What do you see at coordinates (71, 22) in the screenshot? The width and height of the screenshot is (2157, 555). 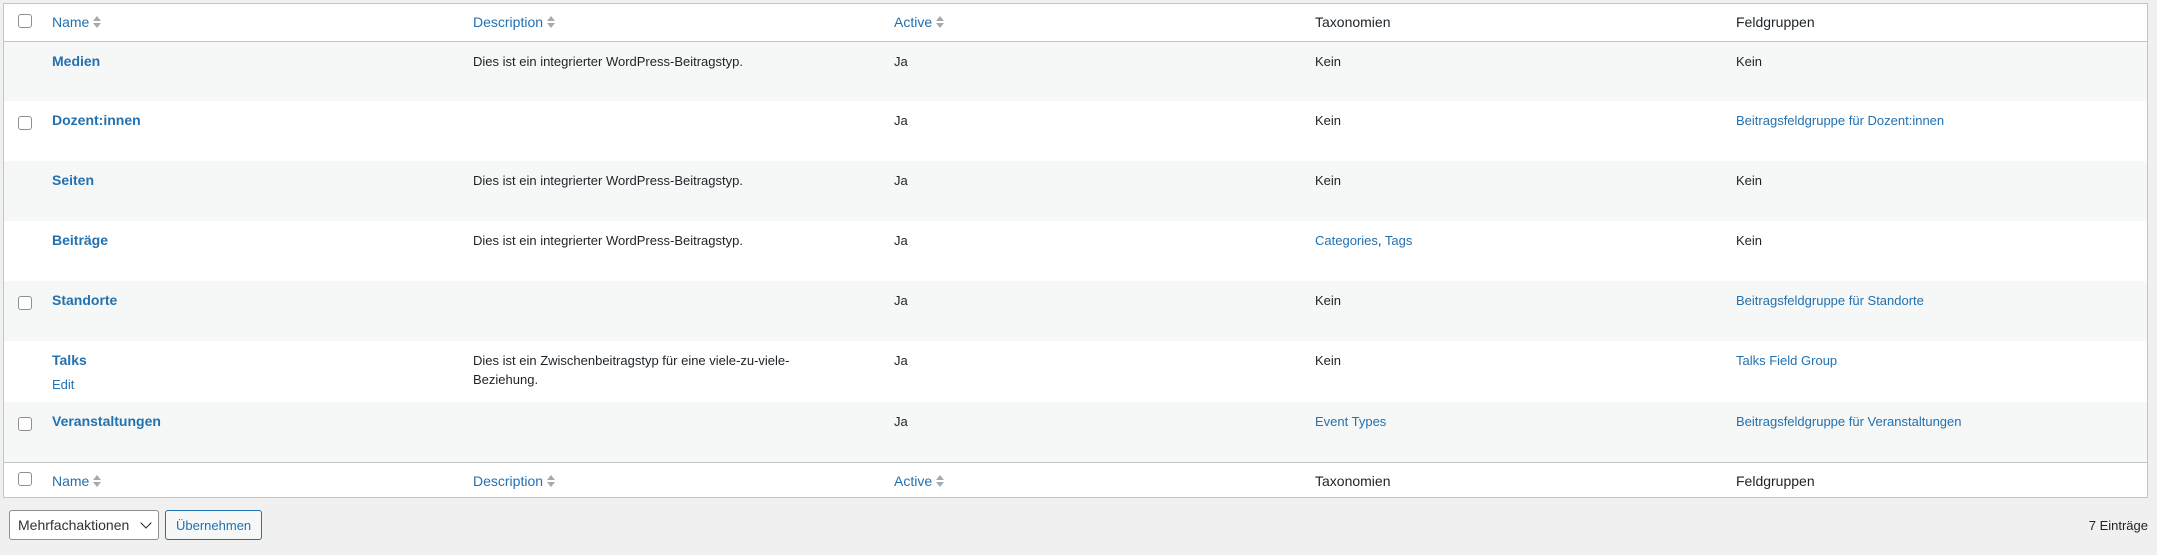 I see `column-label: Name` at bounding box center [71, 22].